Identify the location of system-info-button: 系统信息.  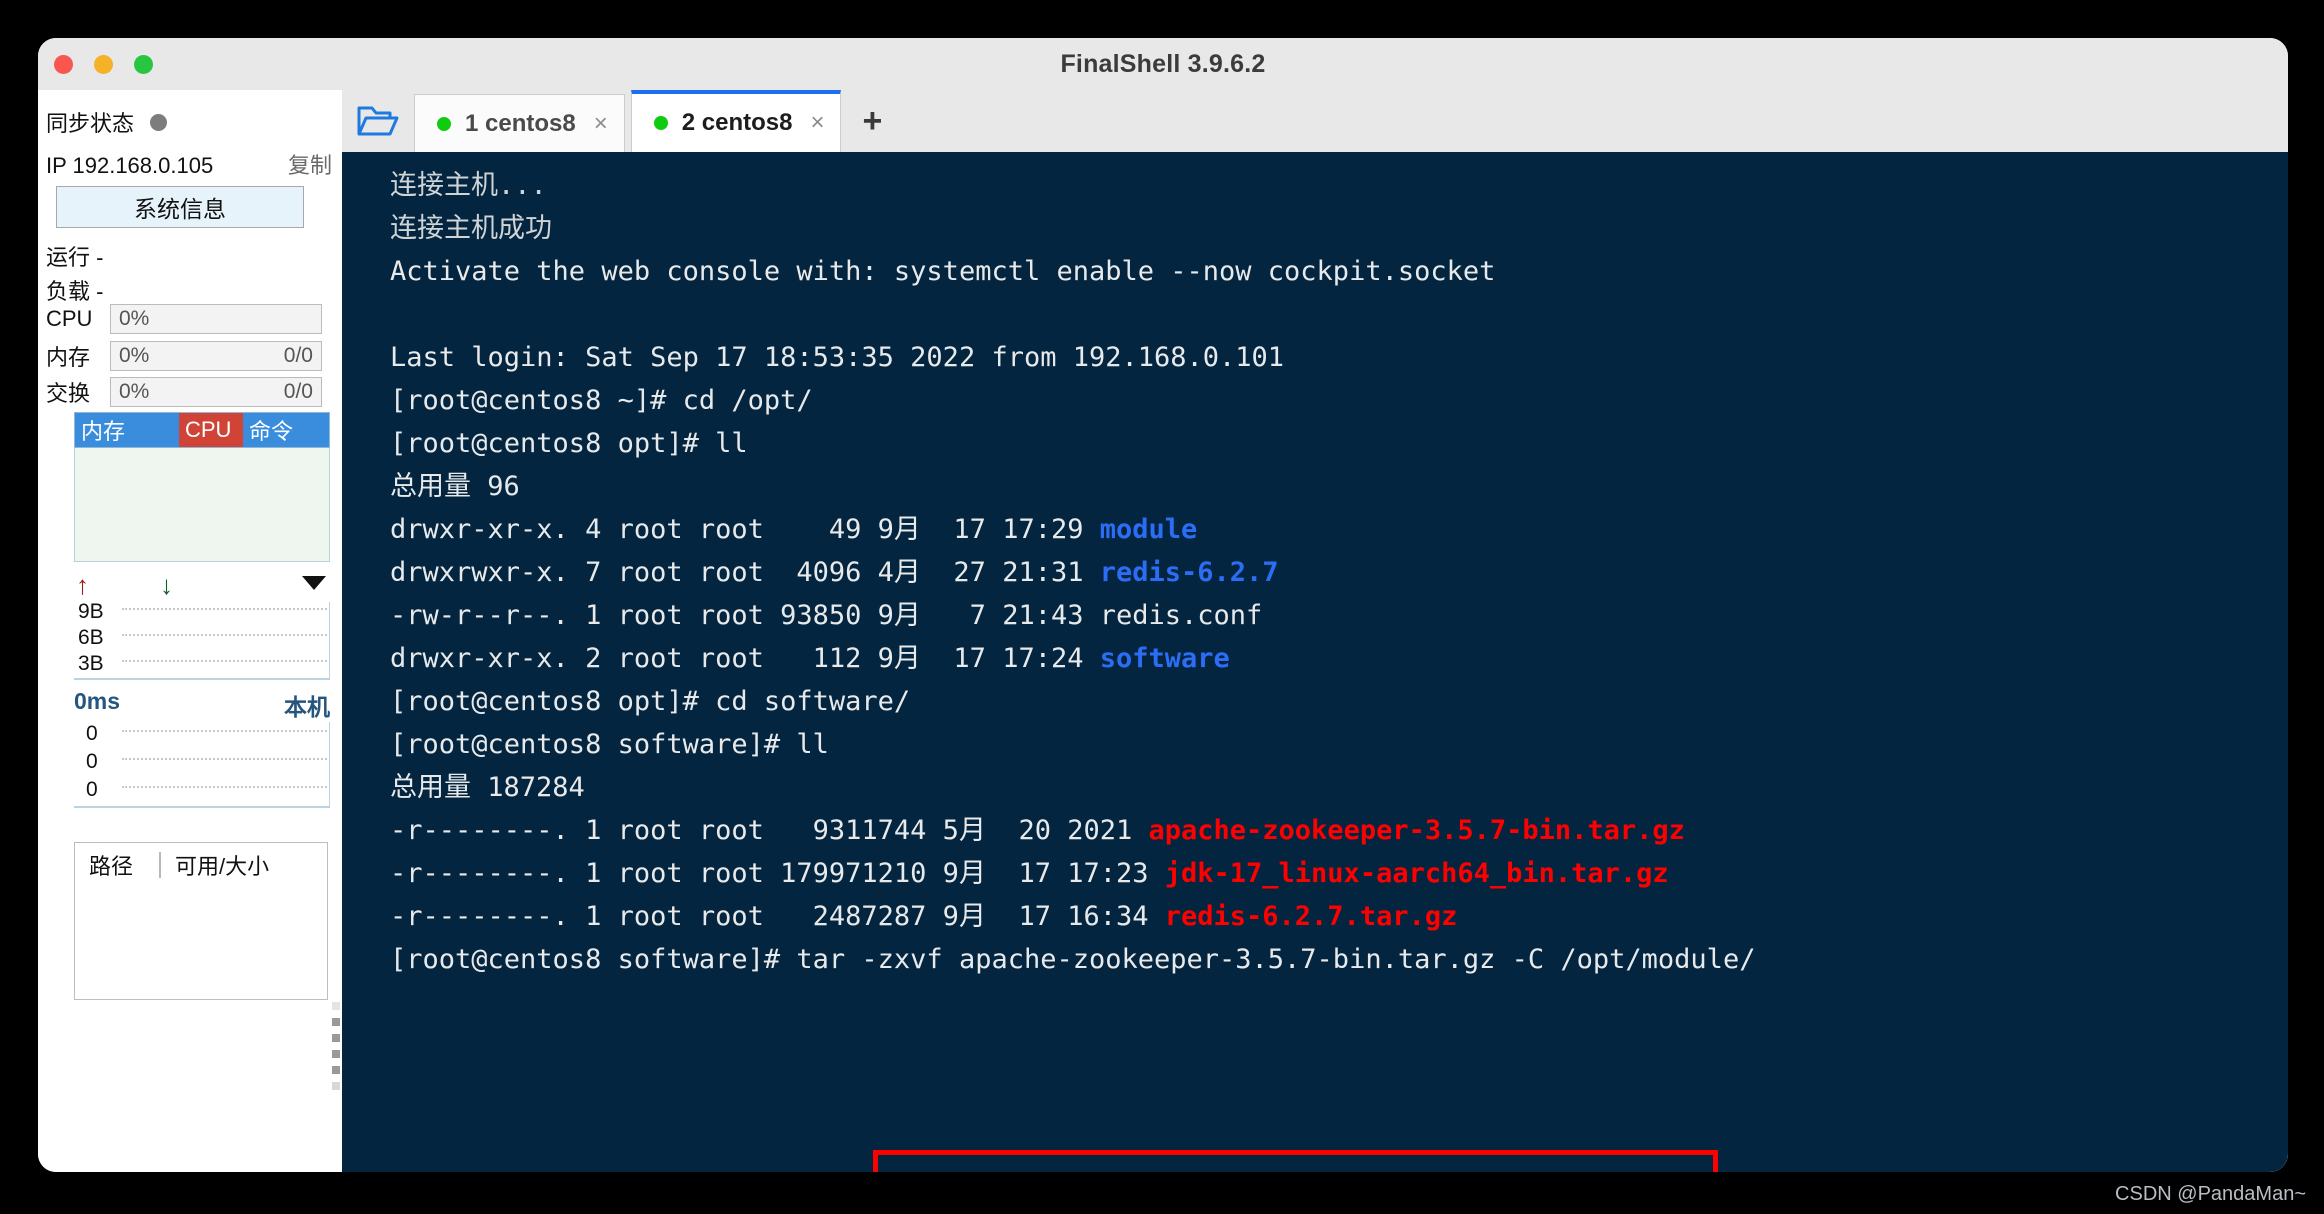
(180, 207).